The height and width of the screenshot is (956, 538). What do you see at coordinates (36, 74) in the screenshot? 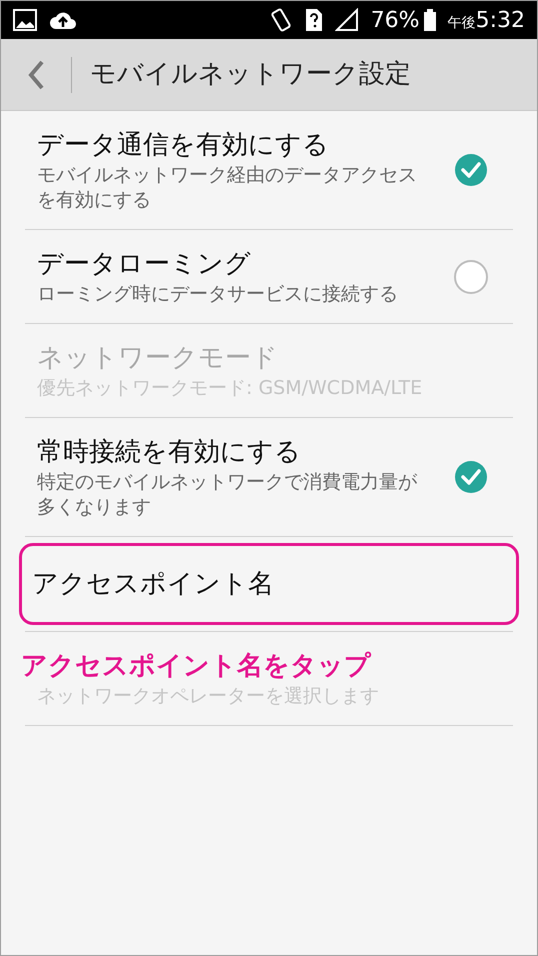
I see `back-icon` at bounding box center [36, 74].